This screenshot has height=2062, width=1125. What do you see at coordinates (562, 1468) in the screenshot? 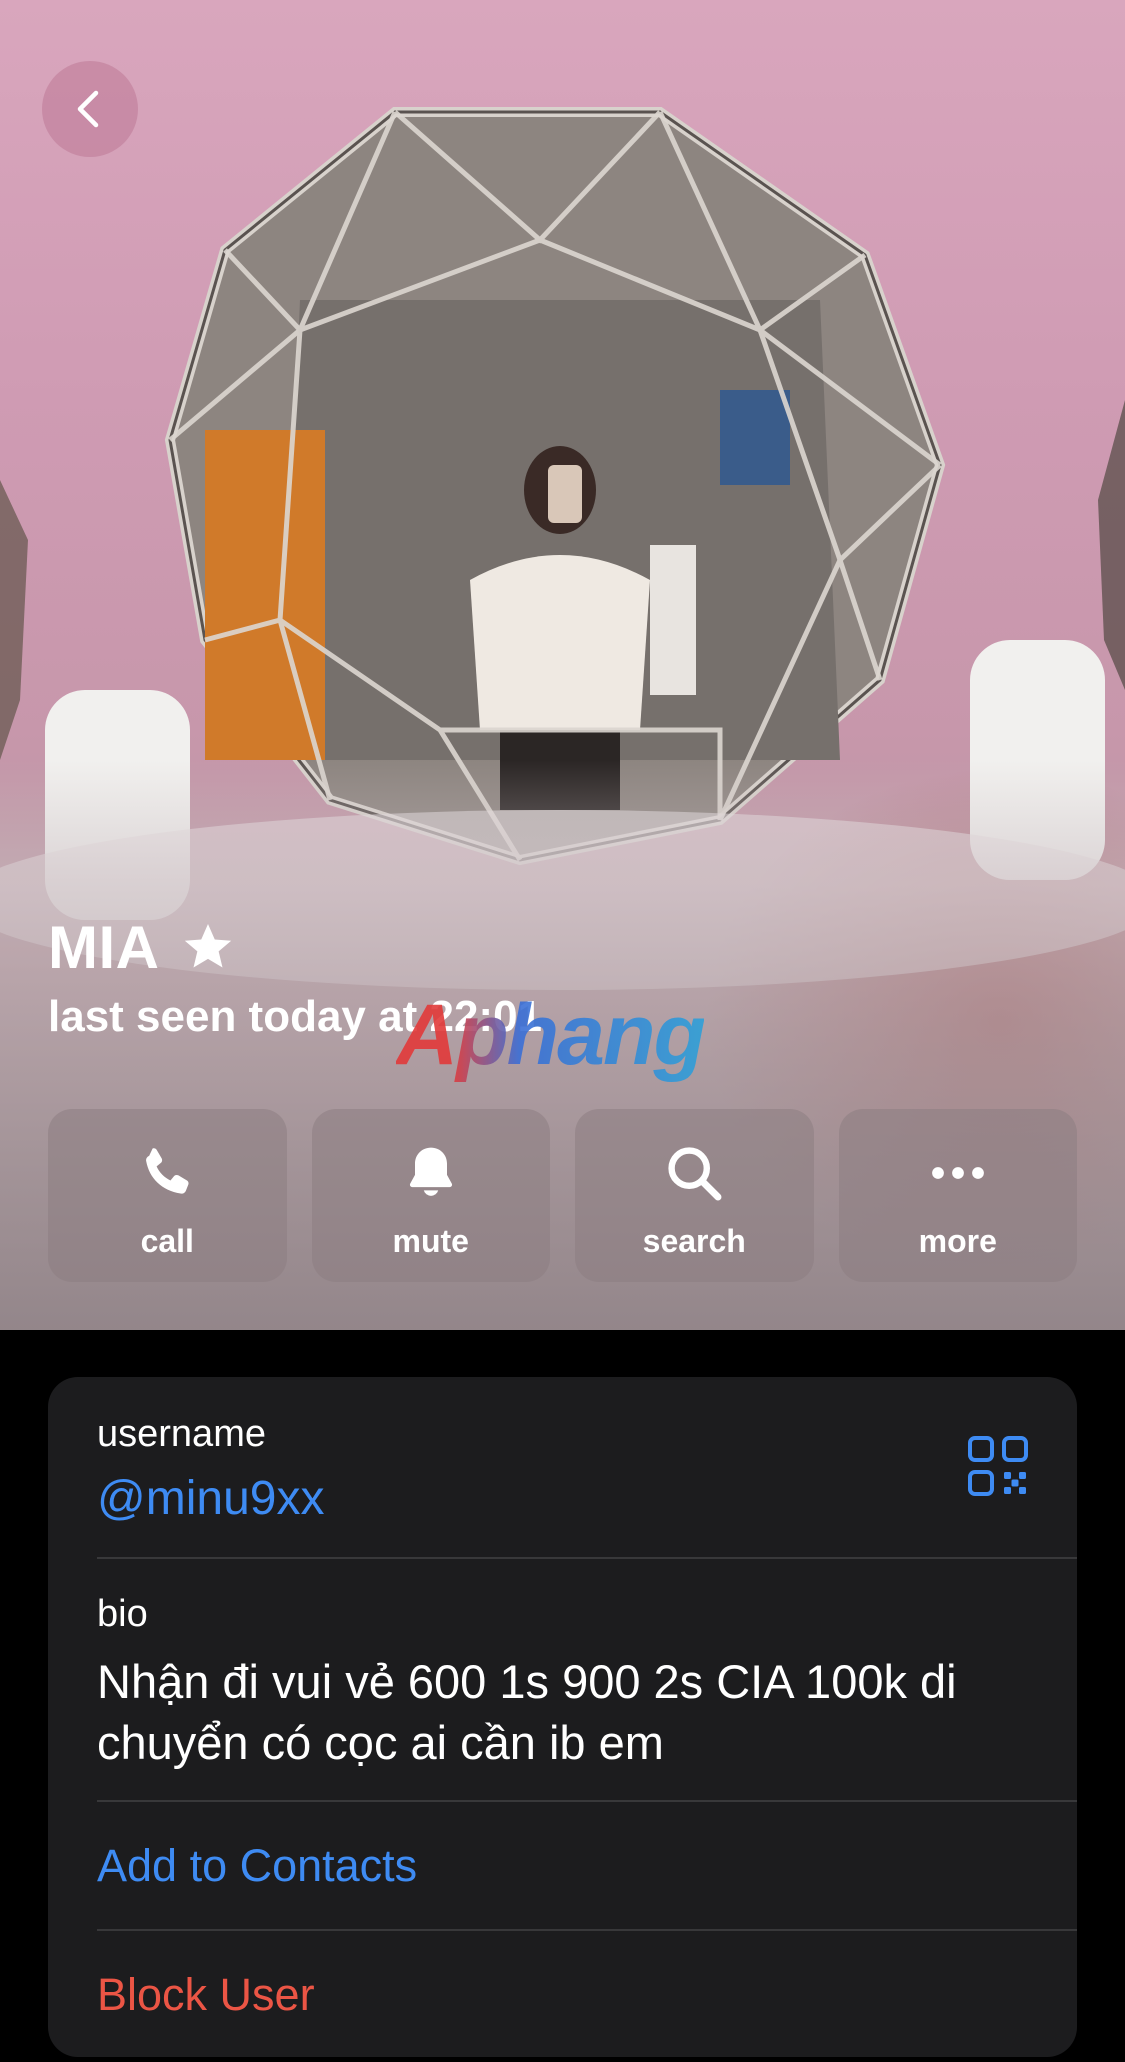
I see `username-row: username @minu9xx` at bounding box center [562, 1468].